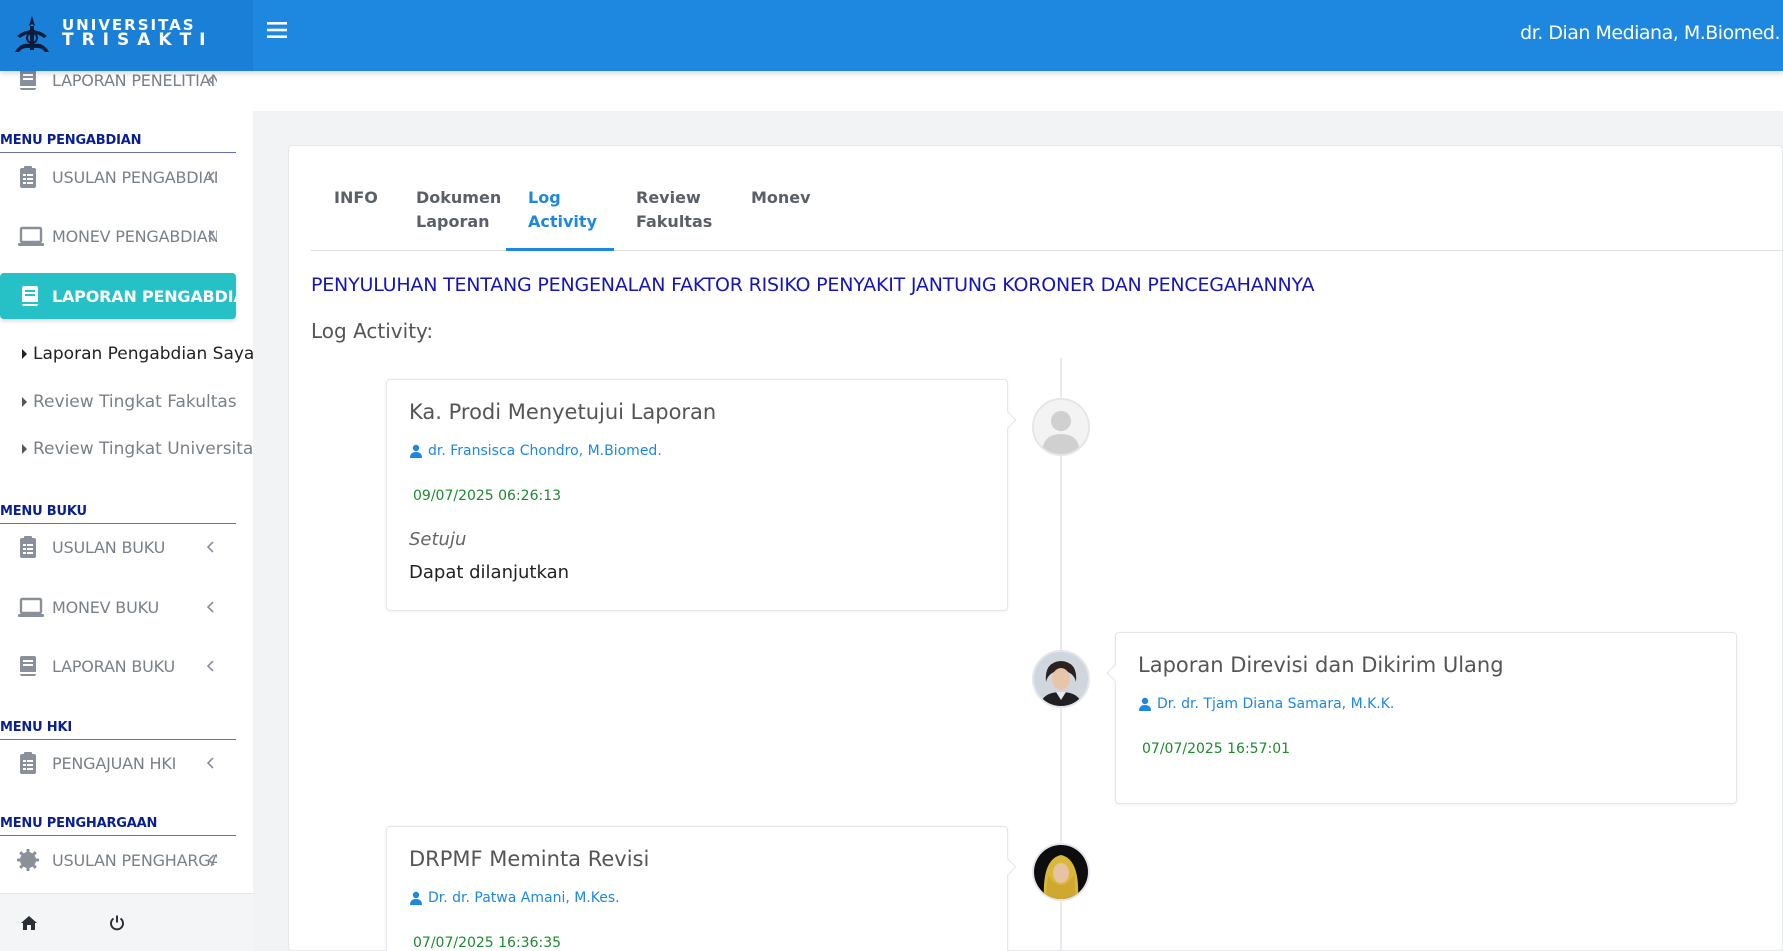 The image size is (1783, 951). I want to click on submenu-laporan-pengabdian-saya: Laporan Pengabdian Saya, so click(137, 354).